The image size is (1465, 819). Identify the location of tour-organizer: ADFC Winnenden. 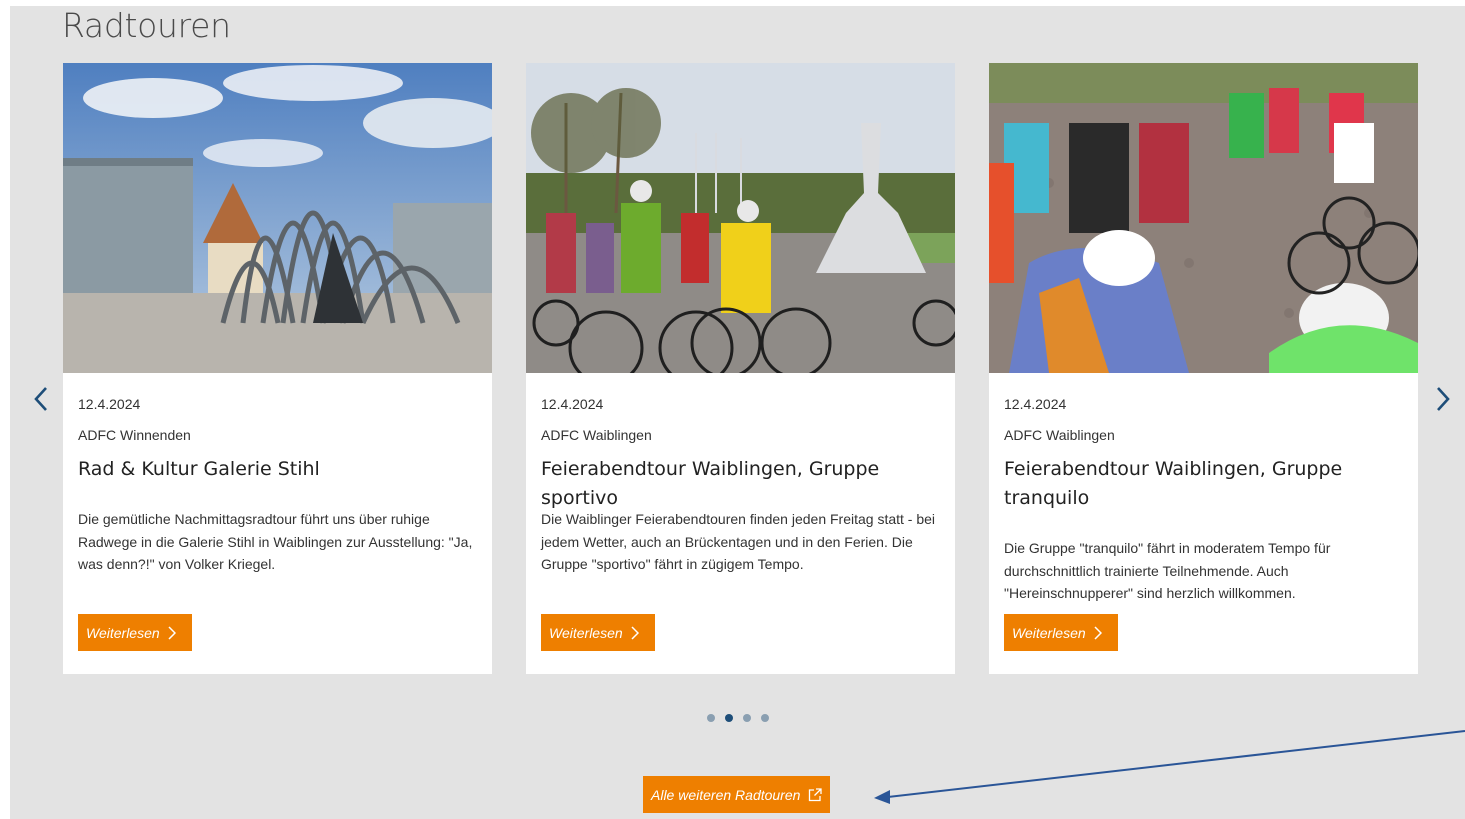
(134, 435).